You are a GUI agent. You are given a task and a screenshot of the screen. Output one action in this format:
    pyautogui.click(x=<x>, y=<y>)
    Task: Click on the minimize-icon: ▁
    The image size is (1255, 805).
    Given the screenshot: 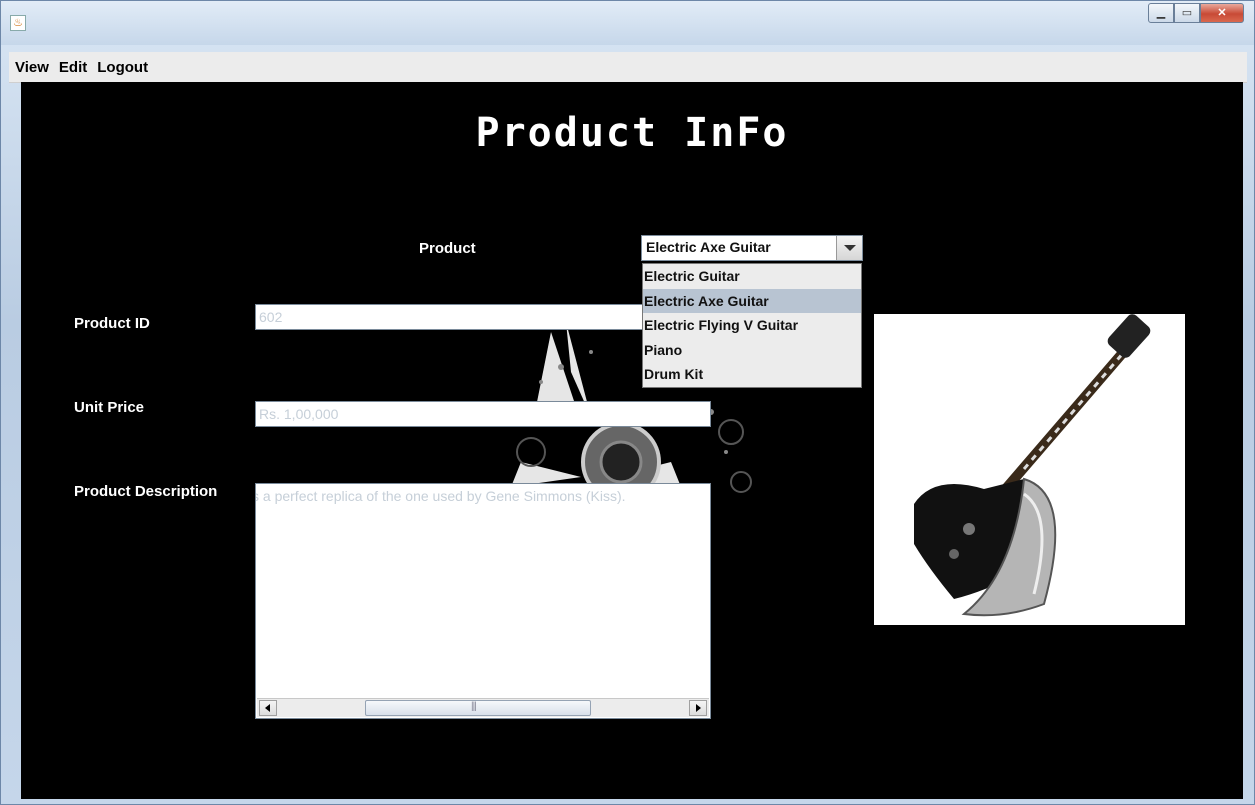 What is the action you would take?
    pyautogui.click(x=1161, y=13)
    